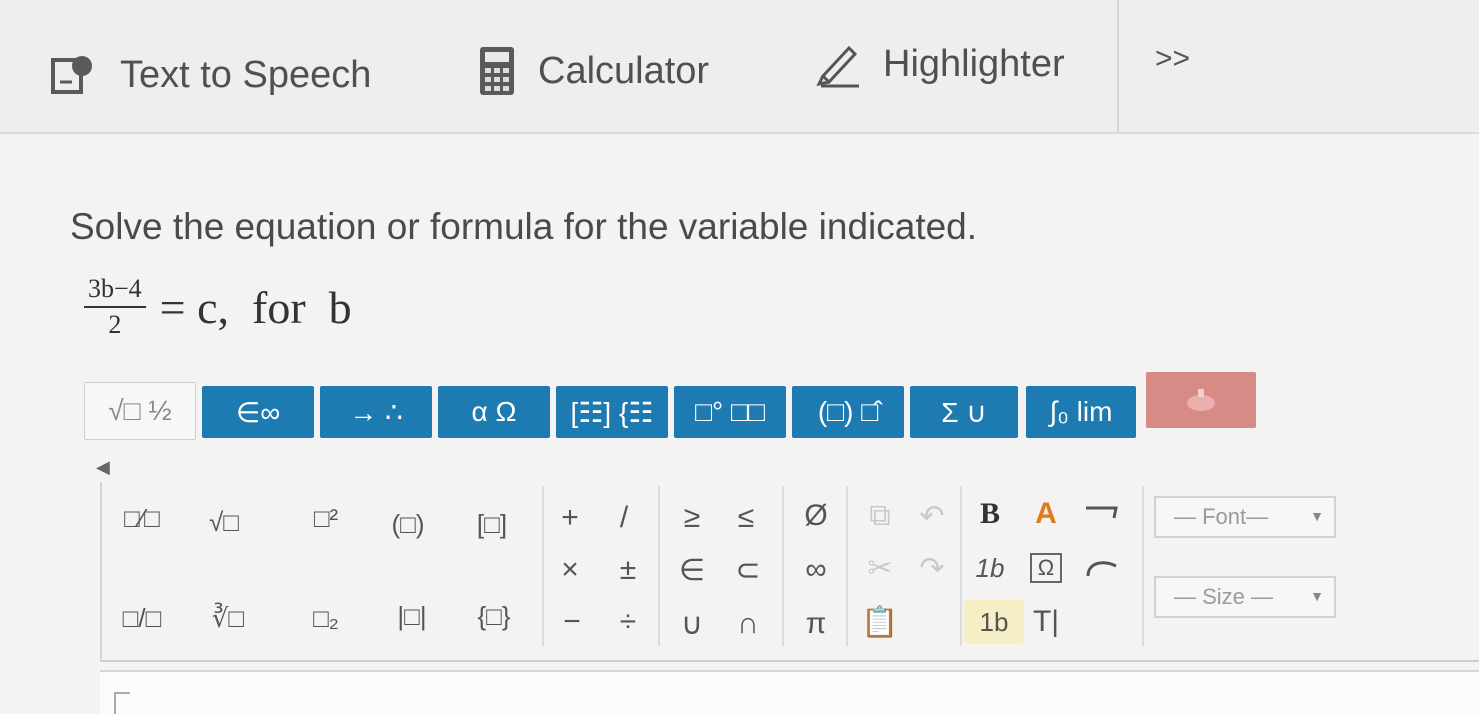 This screenshot has height=714, width=1479. I want to click on element-of-button: ∈, so click(692, 570).